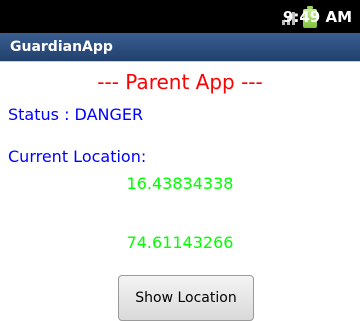 The height and width of the screenshot is (321, 360). What do you see at coordinates (186, 298) in the screenshot?
I see `show-location-button: Show Location` at bounding box center [186, 298].